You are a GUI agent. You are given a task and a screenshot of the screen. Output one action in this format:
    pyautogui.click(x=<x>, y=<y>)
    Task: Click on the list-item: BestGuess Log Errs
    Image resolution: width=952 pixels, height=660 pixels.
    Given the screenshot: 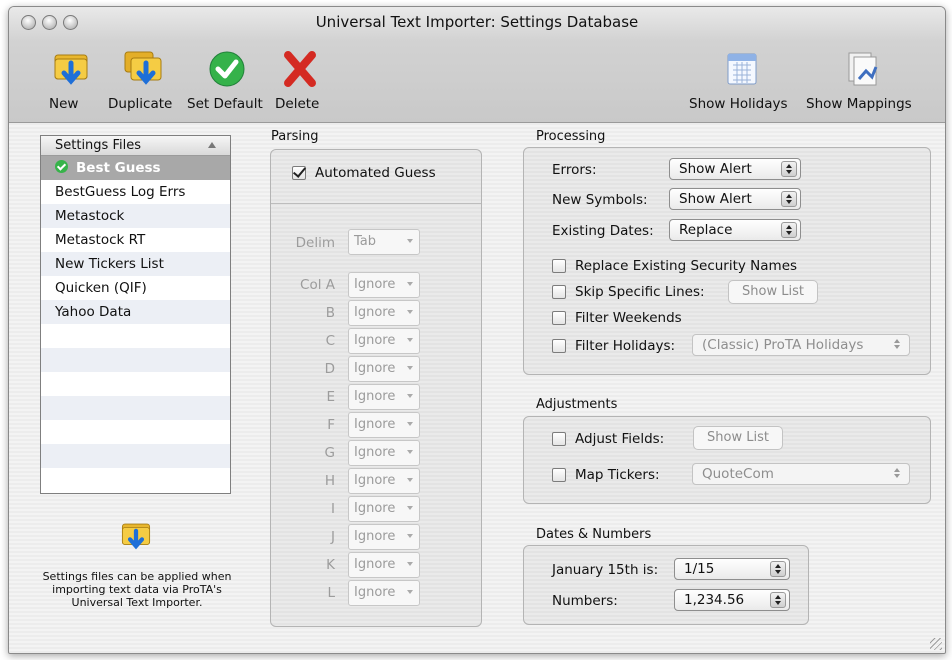 What is the action you would take?
    pyautogui.click(x=135, y=192)
    